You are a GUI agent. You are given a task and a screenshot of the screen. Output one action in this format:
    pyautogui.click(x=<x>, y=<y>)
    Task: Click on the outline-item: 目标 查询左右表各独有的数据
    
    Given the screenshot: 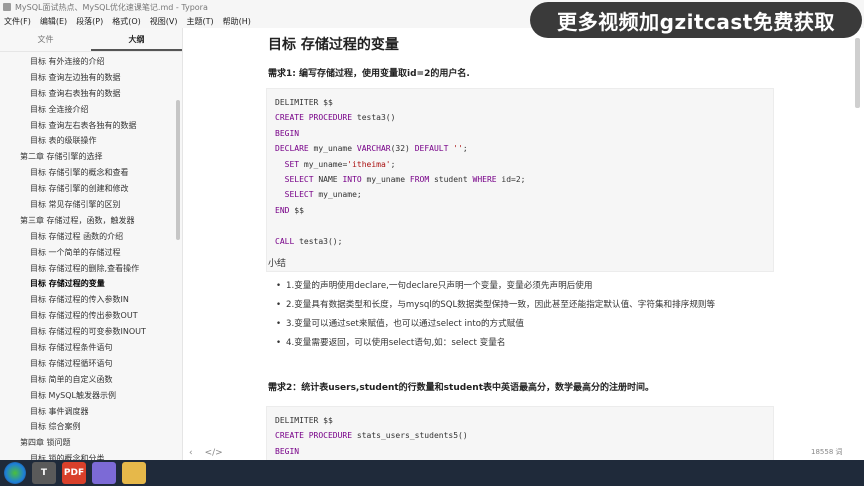 What is the action you would take?
    pyautogui.click(x=88, y=126)
    